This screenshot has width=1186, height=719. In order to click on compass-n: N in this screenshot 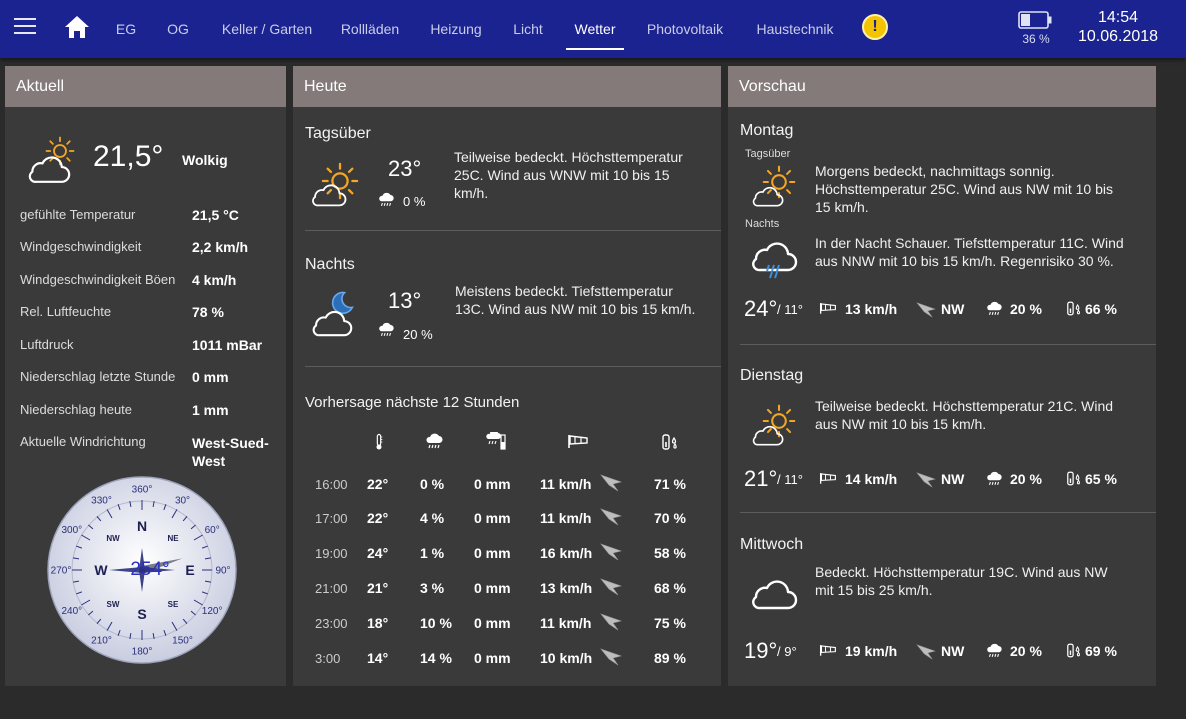, I will do `click(142, 526)`.